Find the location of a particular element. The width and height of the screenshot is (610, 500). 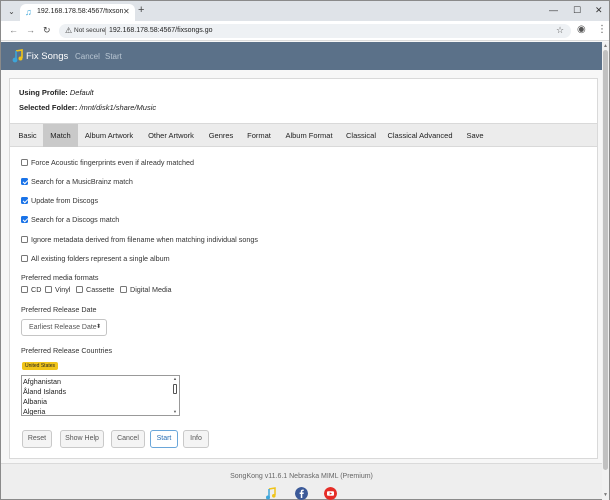

digital-media-checkbox is located at coordinates (123, 289).